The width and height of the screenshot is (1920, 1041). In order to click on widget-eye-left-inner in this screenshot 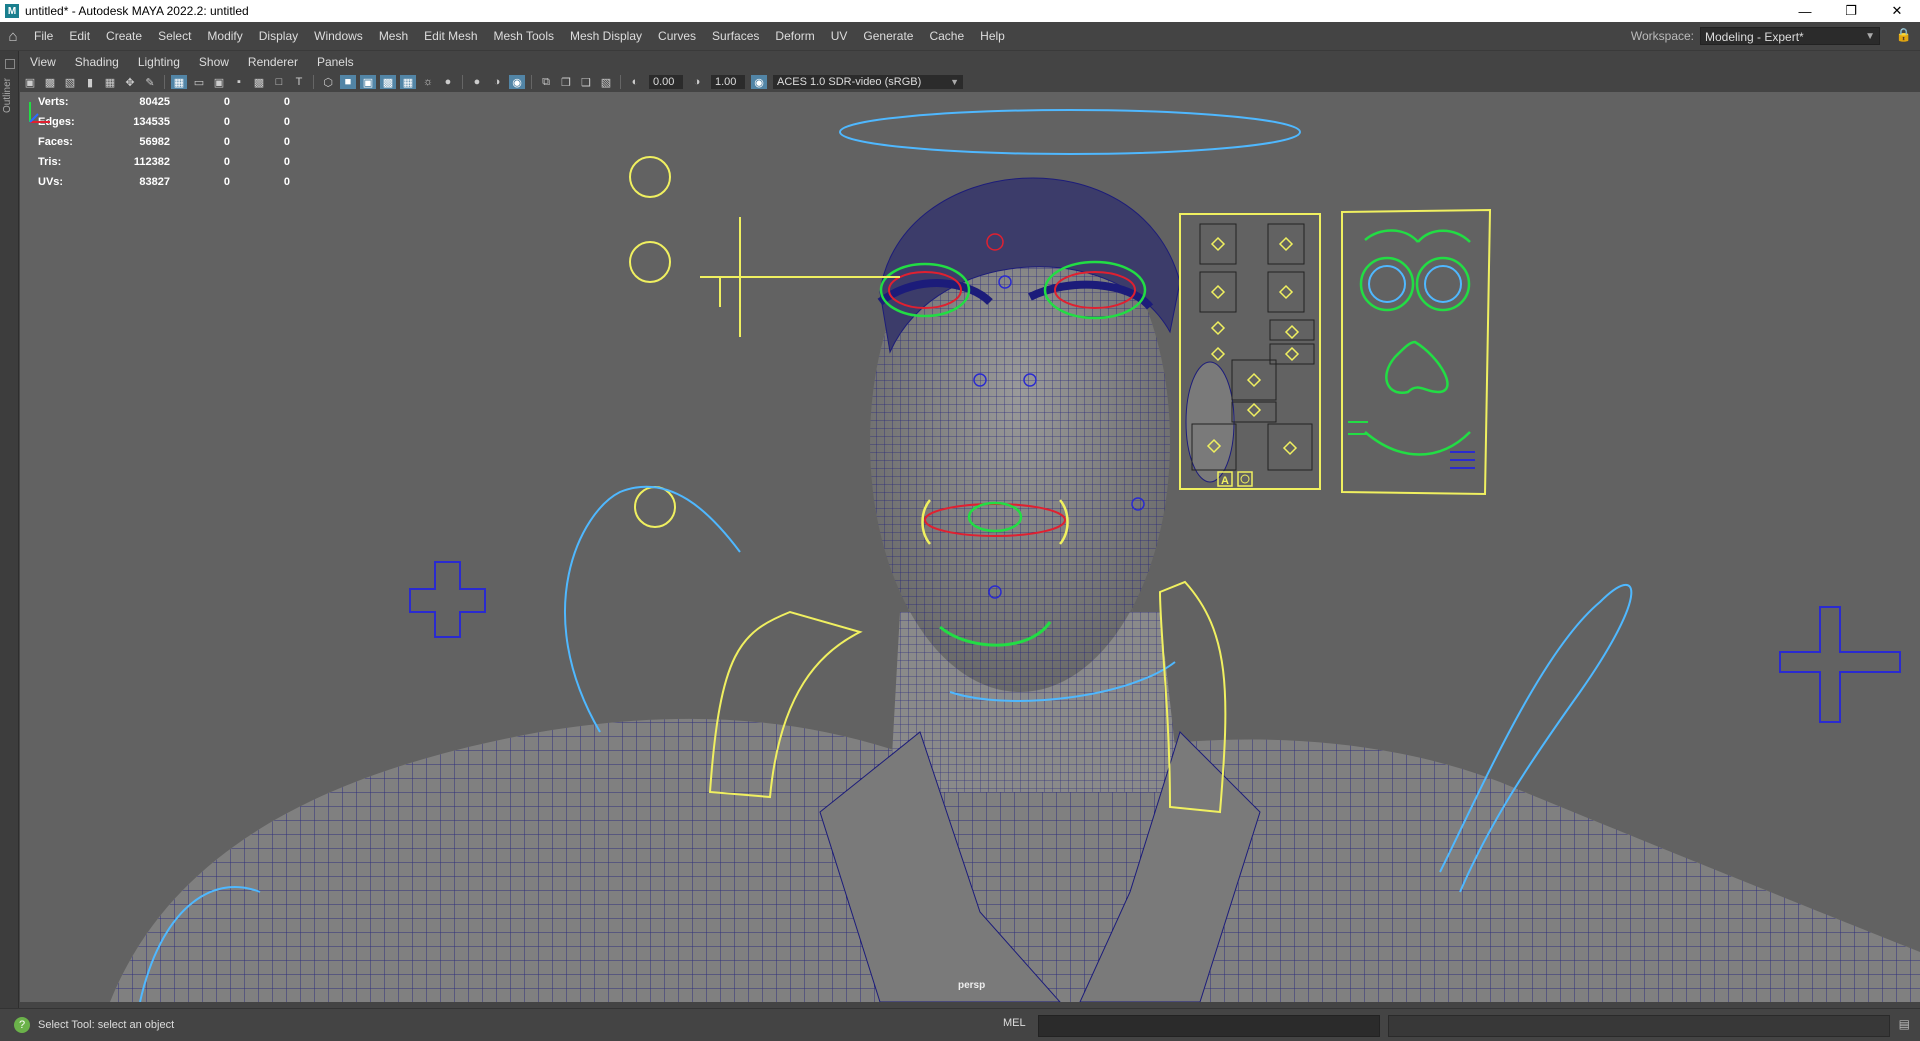, I will do `click(1387, 284)`.